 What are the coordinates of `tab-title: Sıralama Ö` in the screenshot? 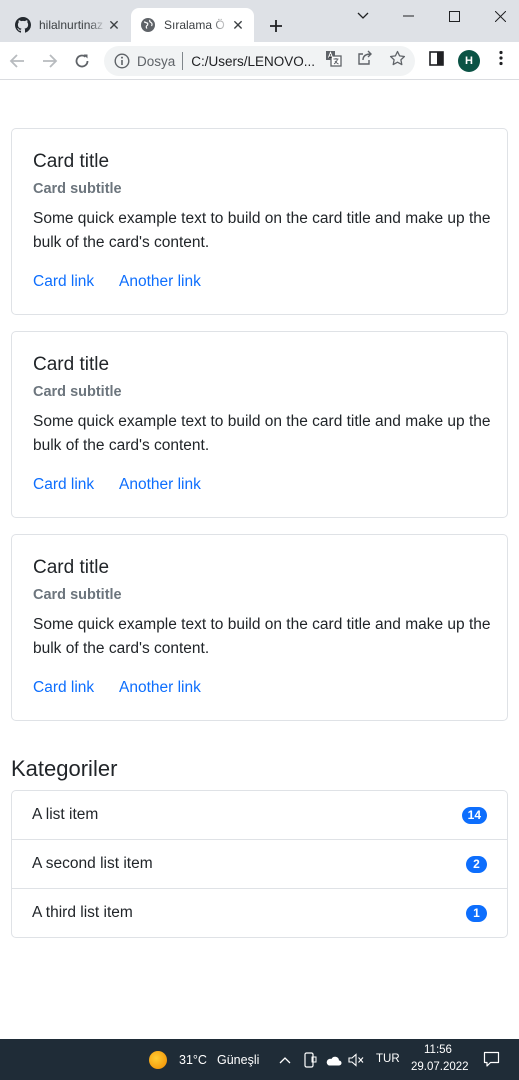 It's located at (194, 25).